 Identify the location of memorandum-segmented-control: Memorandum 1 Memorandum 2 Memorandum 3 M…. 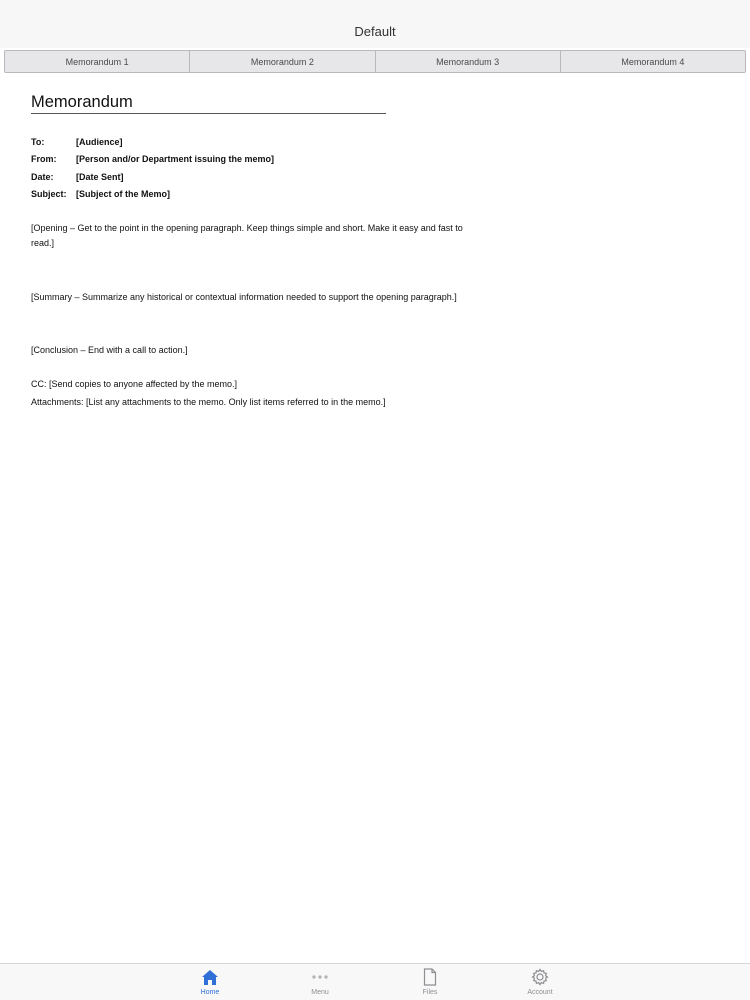
(375, 61).